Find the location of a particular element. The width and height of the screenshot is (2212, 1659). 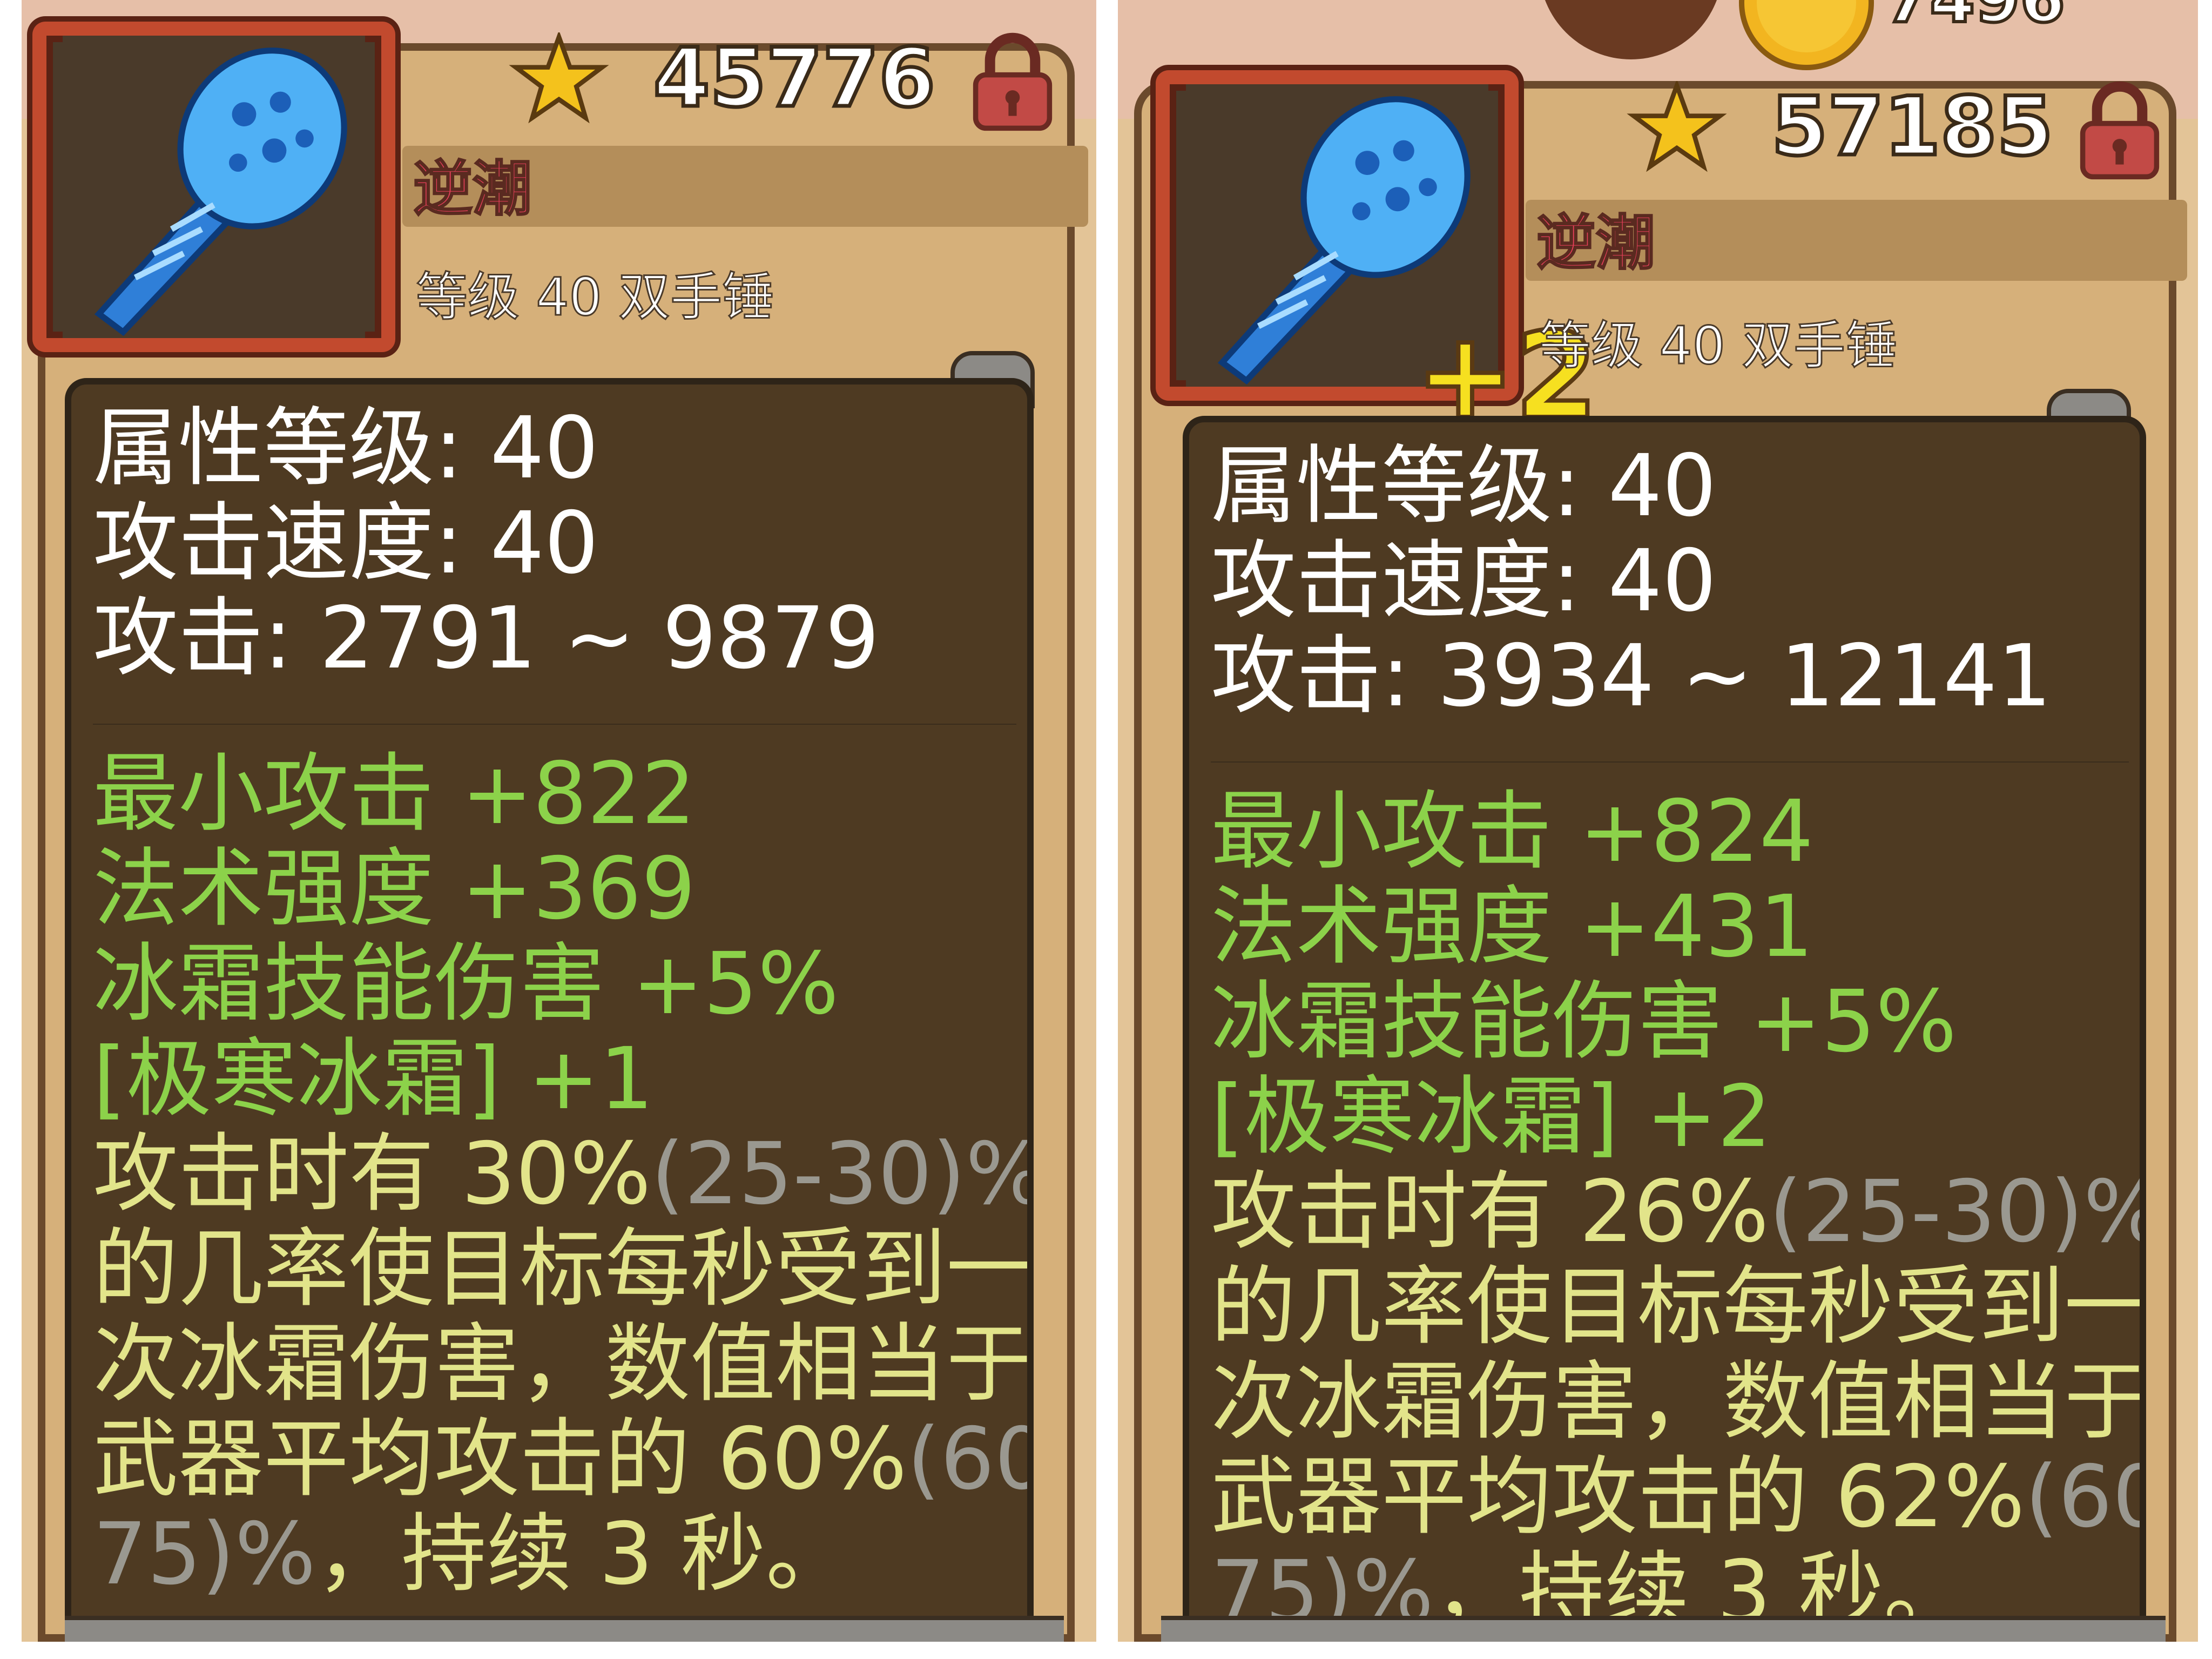

bonus-spell-power: 法术强度 +369 is located at coordinates (394, 889).